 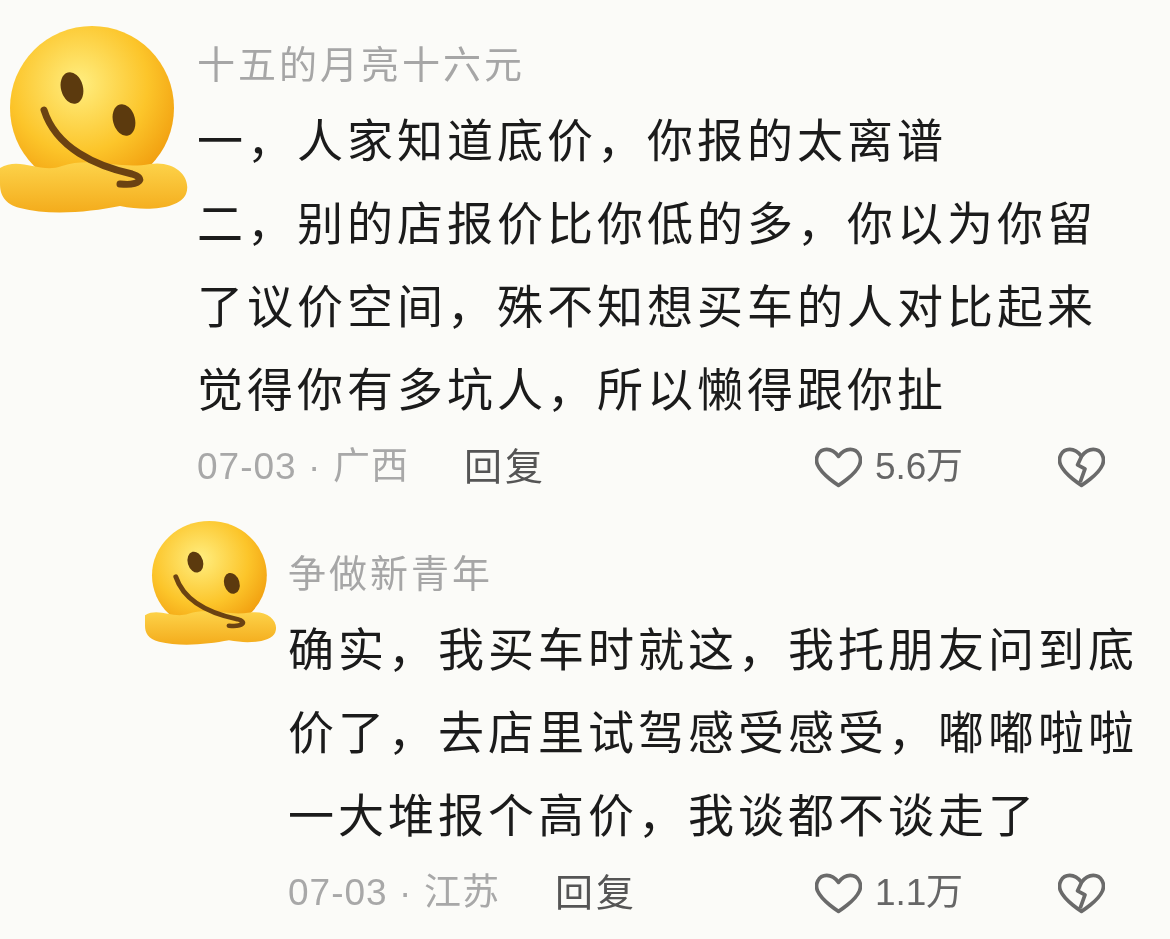 What do you see at coordinates (915, 467) in the screenshot?
I see `like-button: 5.6万` at bounding box center [915, 467].